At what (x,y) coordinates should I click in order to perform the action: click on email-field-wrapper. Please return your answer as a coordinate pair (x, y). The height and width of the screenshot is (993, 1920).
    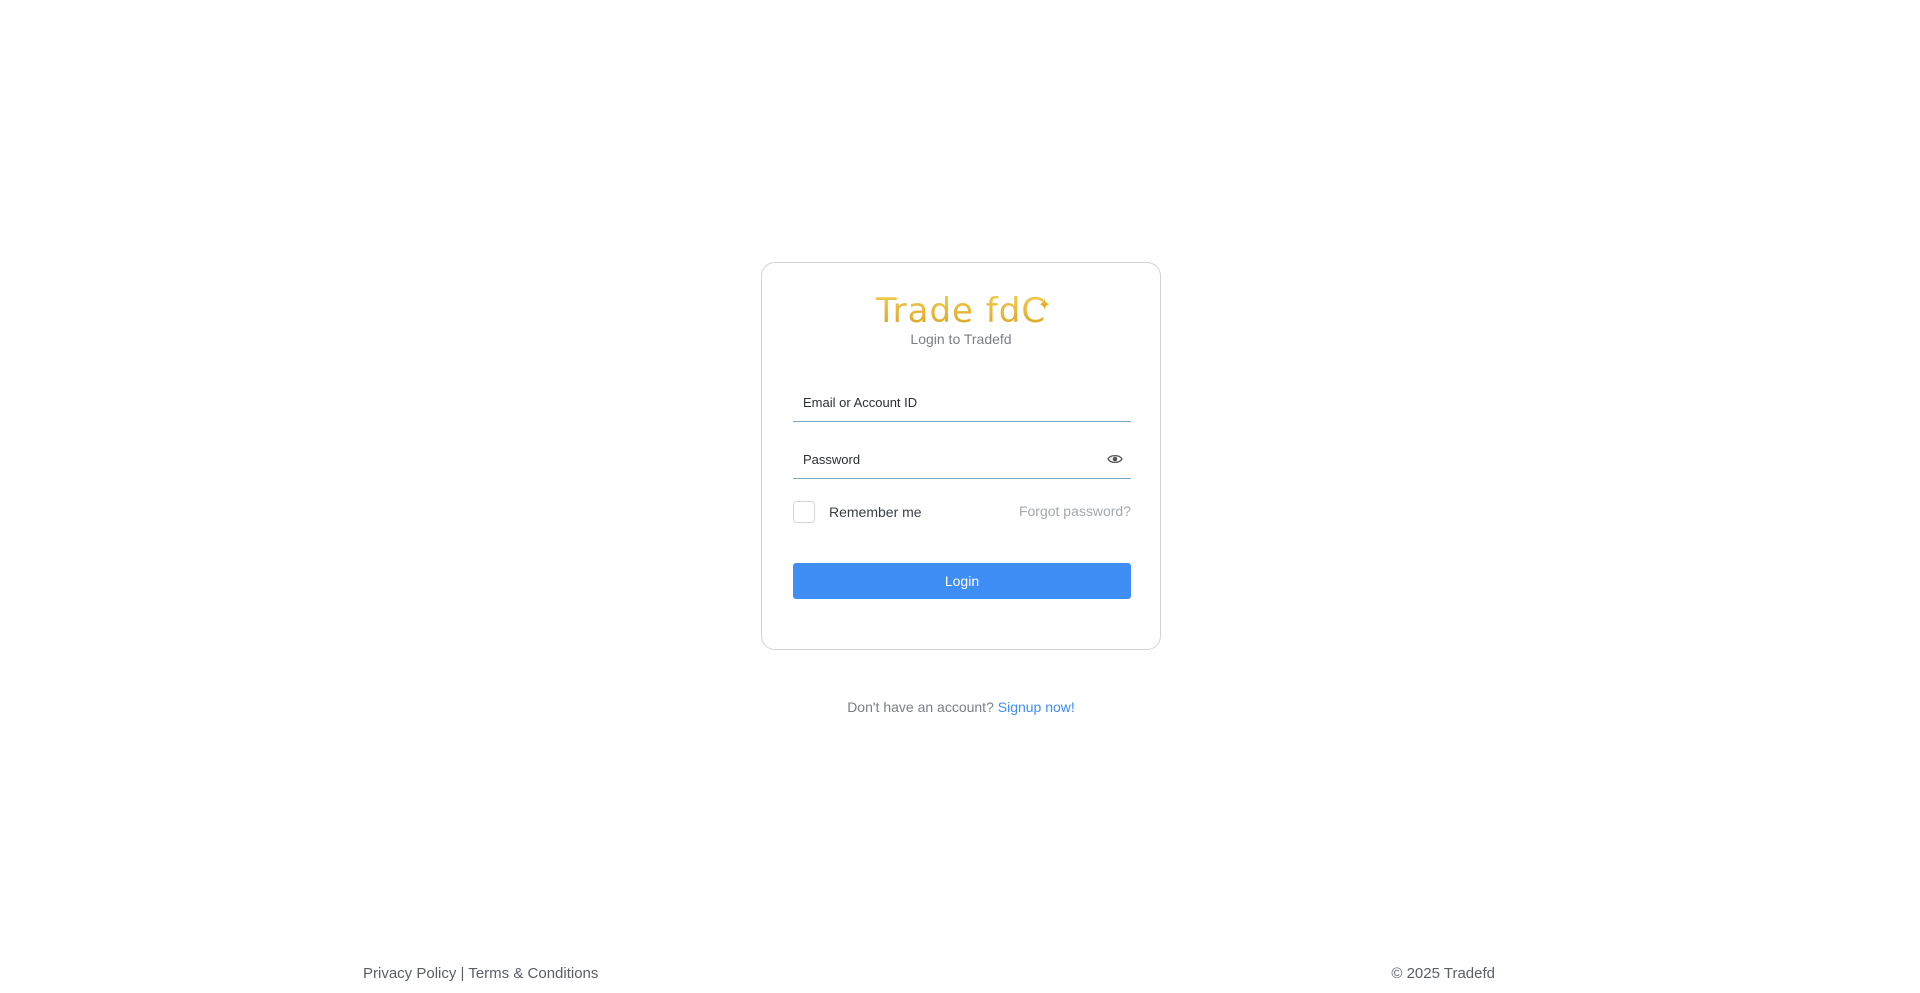
    Looking at the image, I should click on (962, 403).